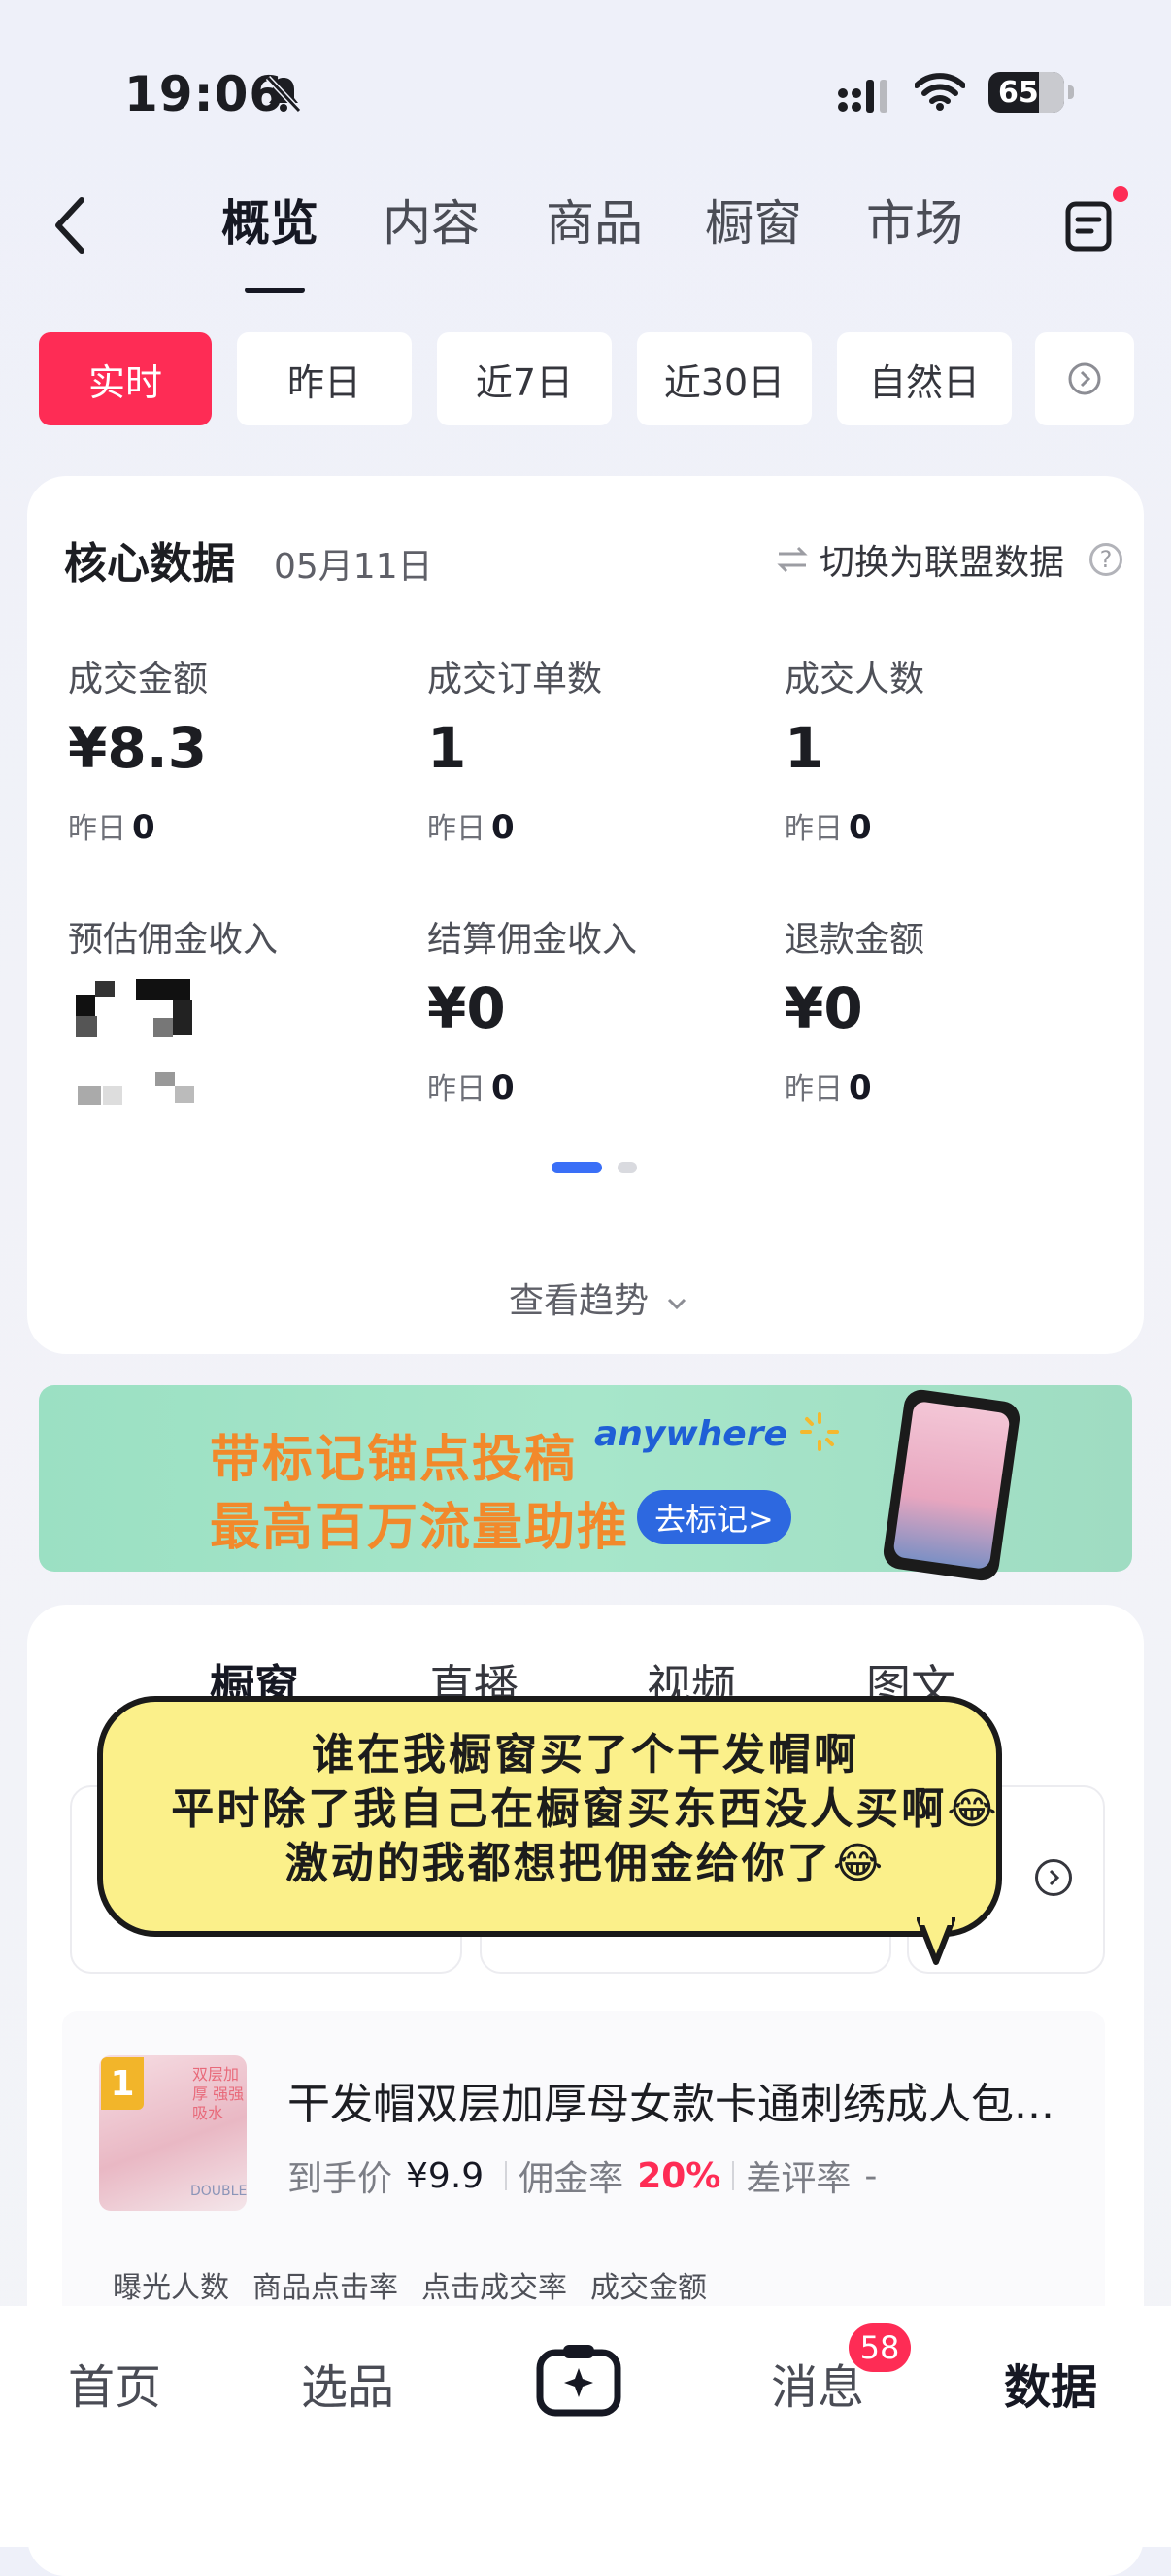 This screenshot has height=2576, width=1171. What do you see at coordinates (126, 378) in the screenshot?
I see `period-realtime: 实时` at bounding box center [126, 378].